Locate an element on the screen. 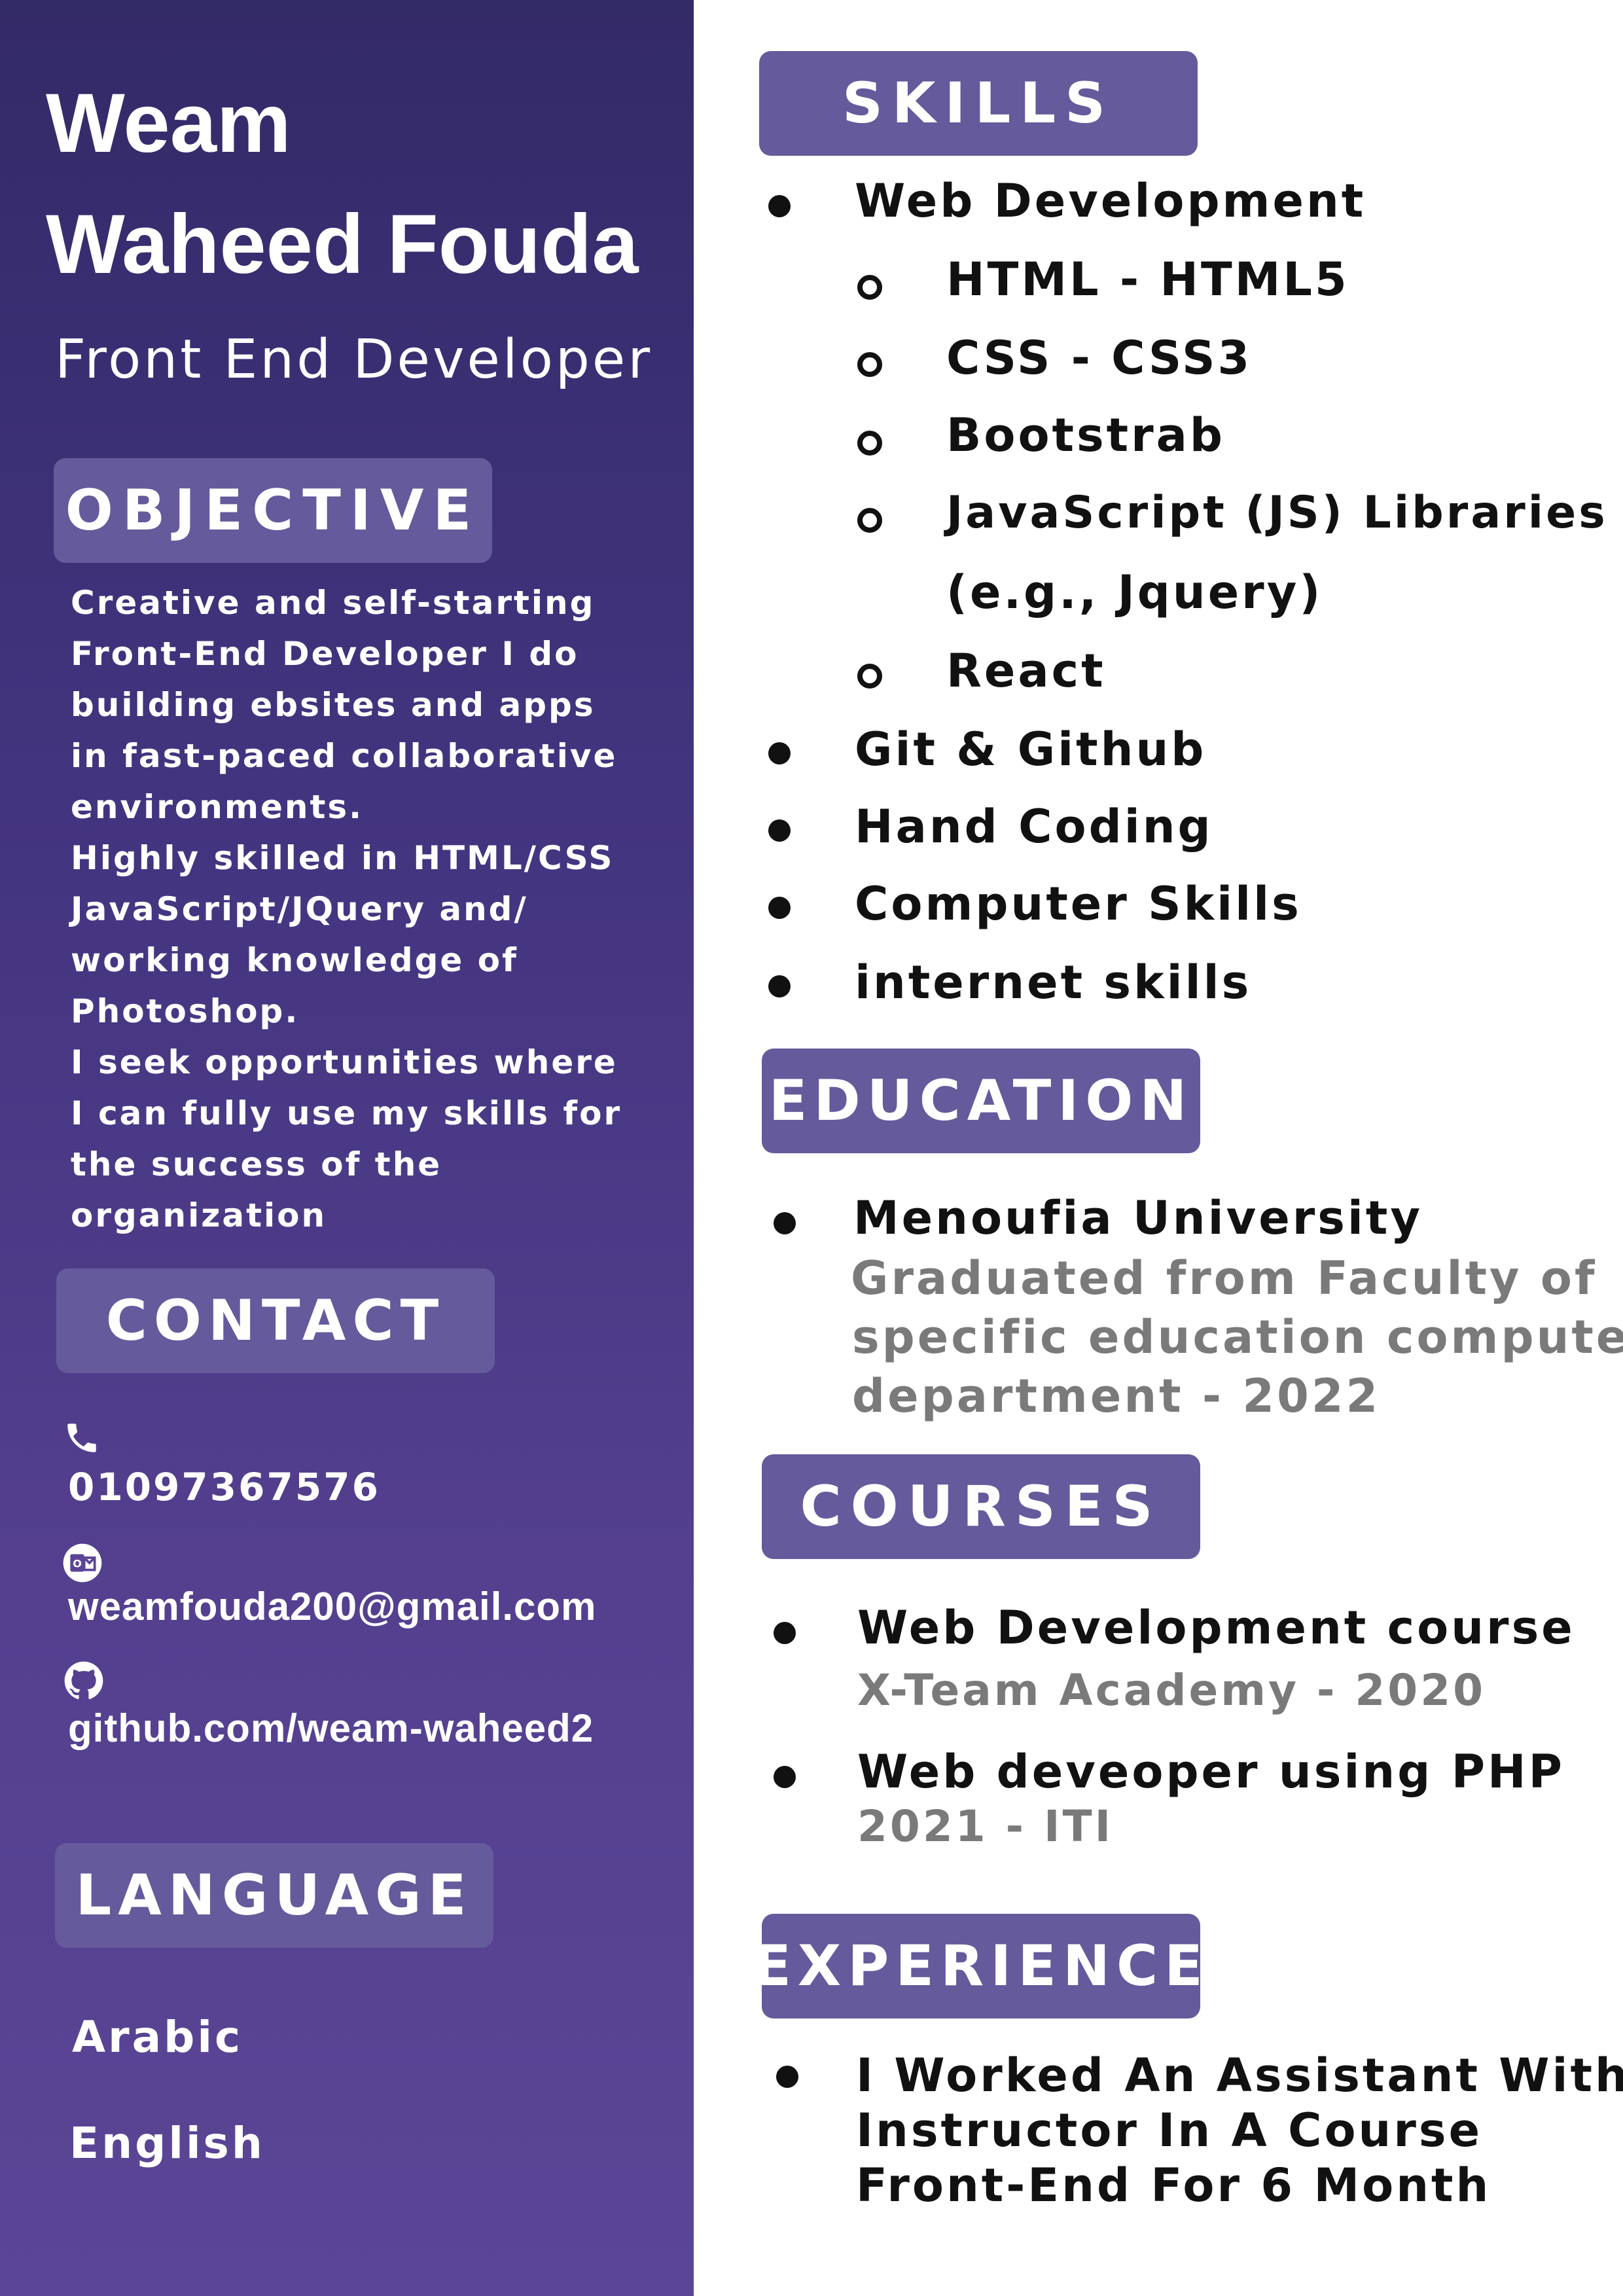 Image resolution: width=1623 pixels, height=2296 pixels. skill-internet: internet skills is located at coordinates (1053, 982).